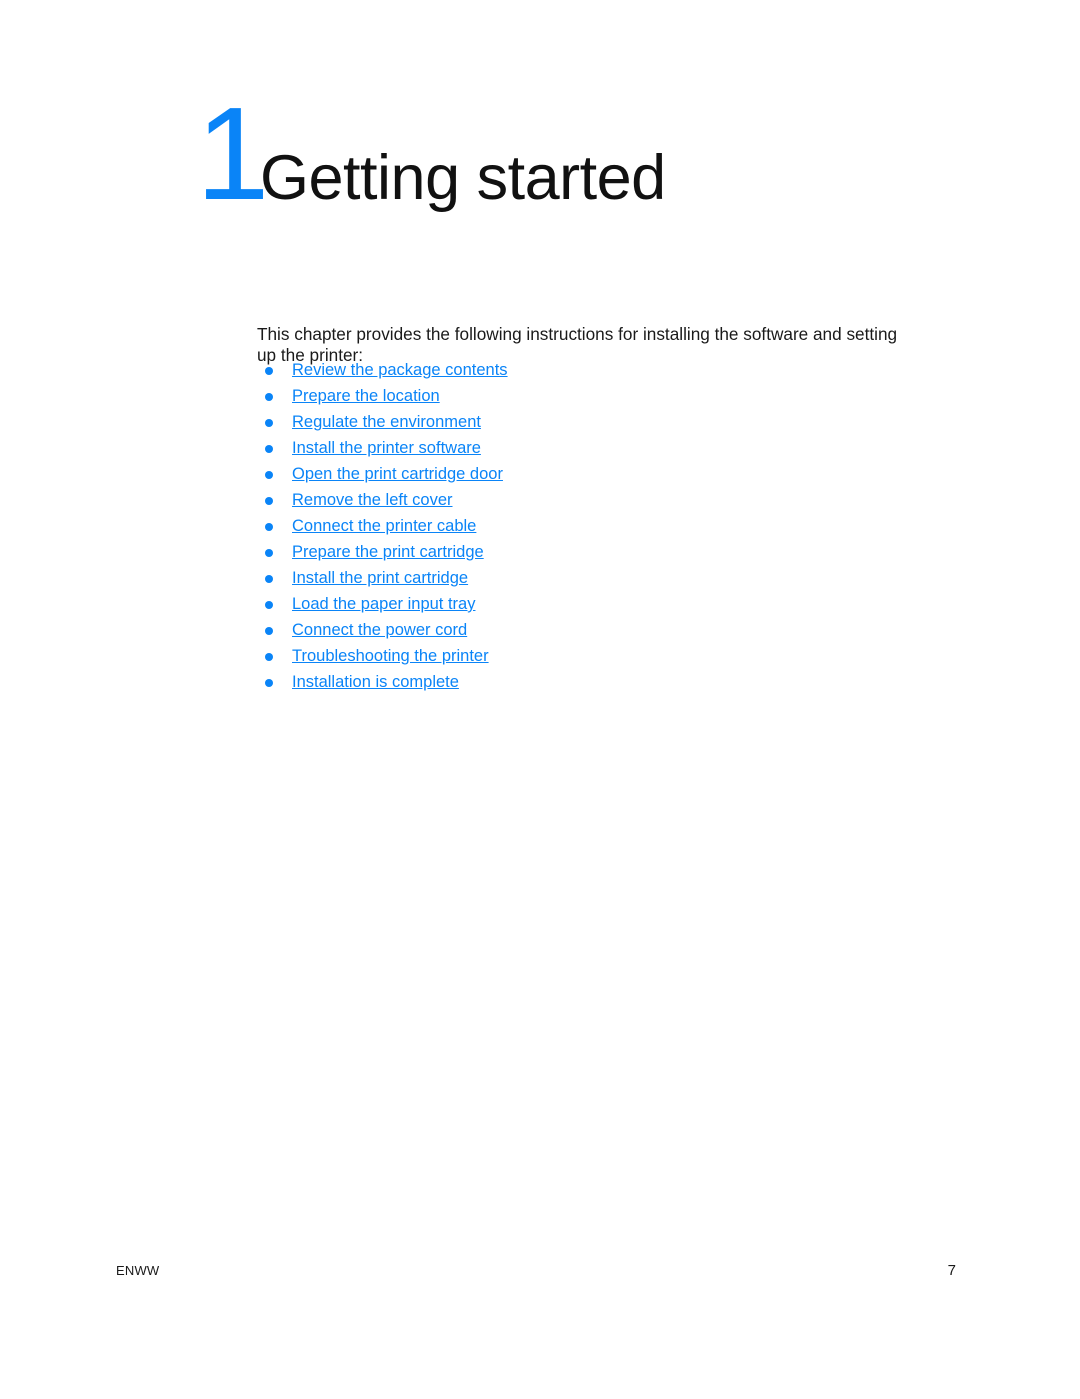 The height and width of the screenshot is (1399, 1080). What do you see at coordinates (400, 370) in the screenshot?
I see `chapter-link: Review the package contents` at bounding box center [400, 370].